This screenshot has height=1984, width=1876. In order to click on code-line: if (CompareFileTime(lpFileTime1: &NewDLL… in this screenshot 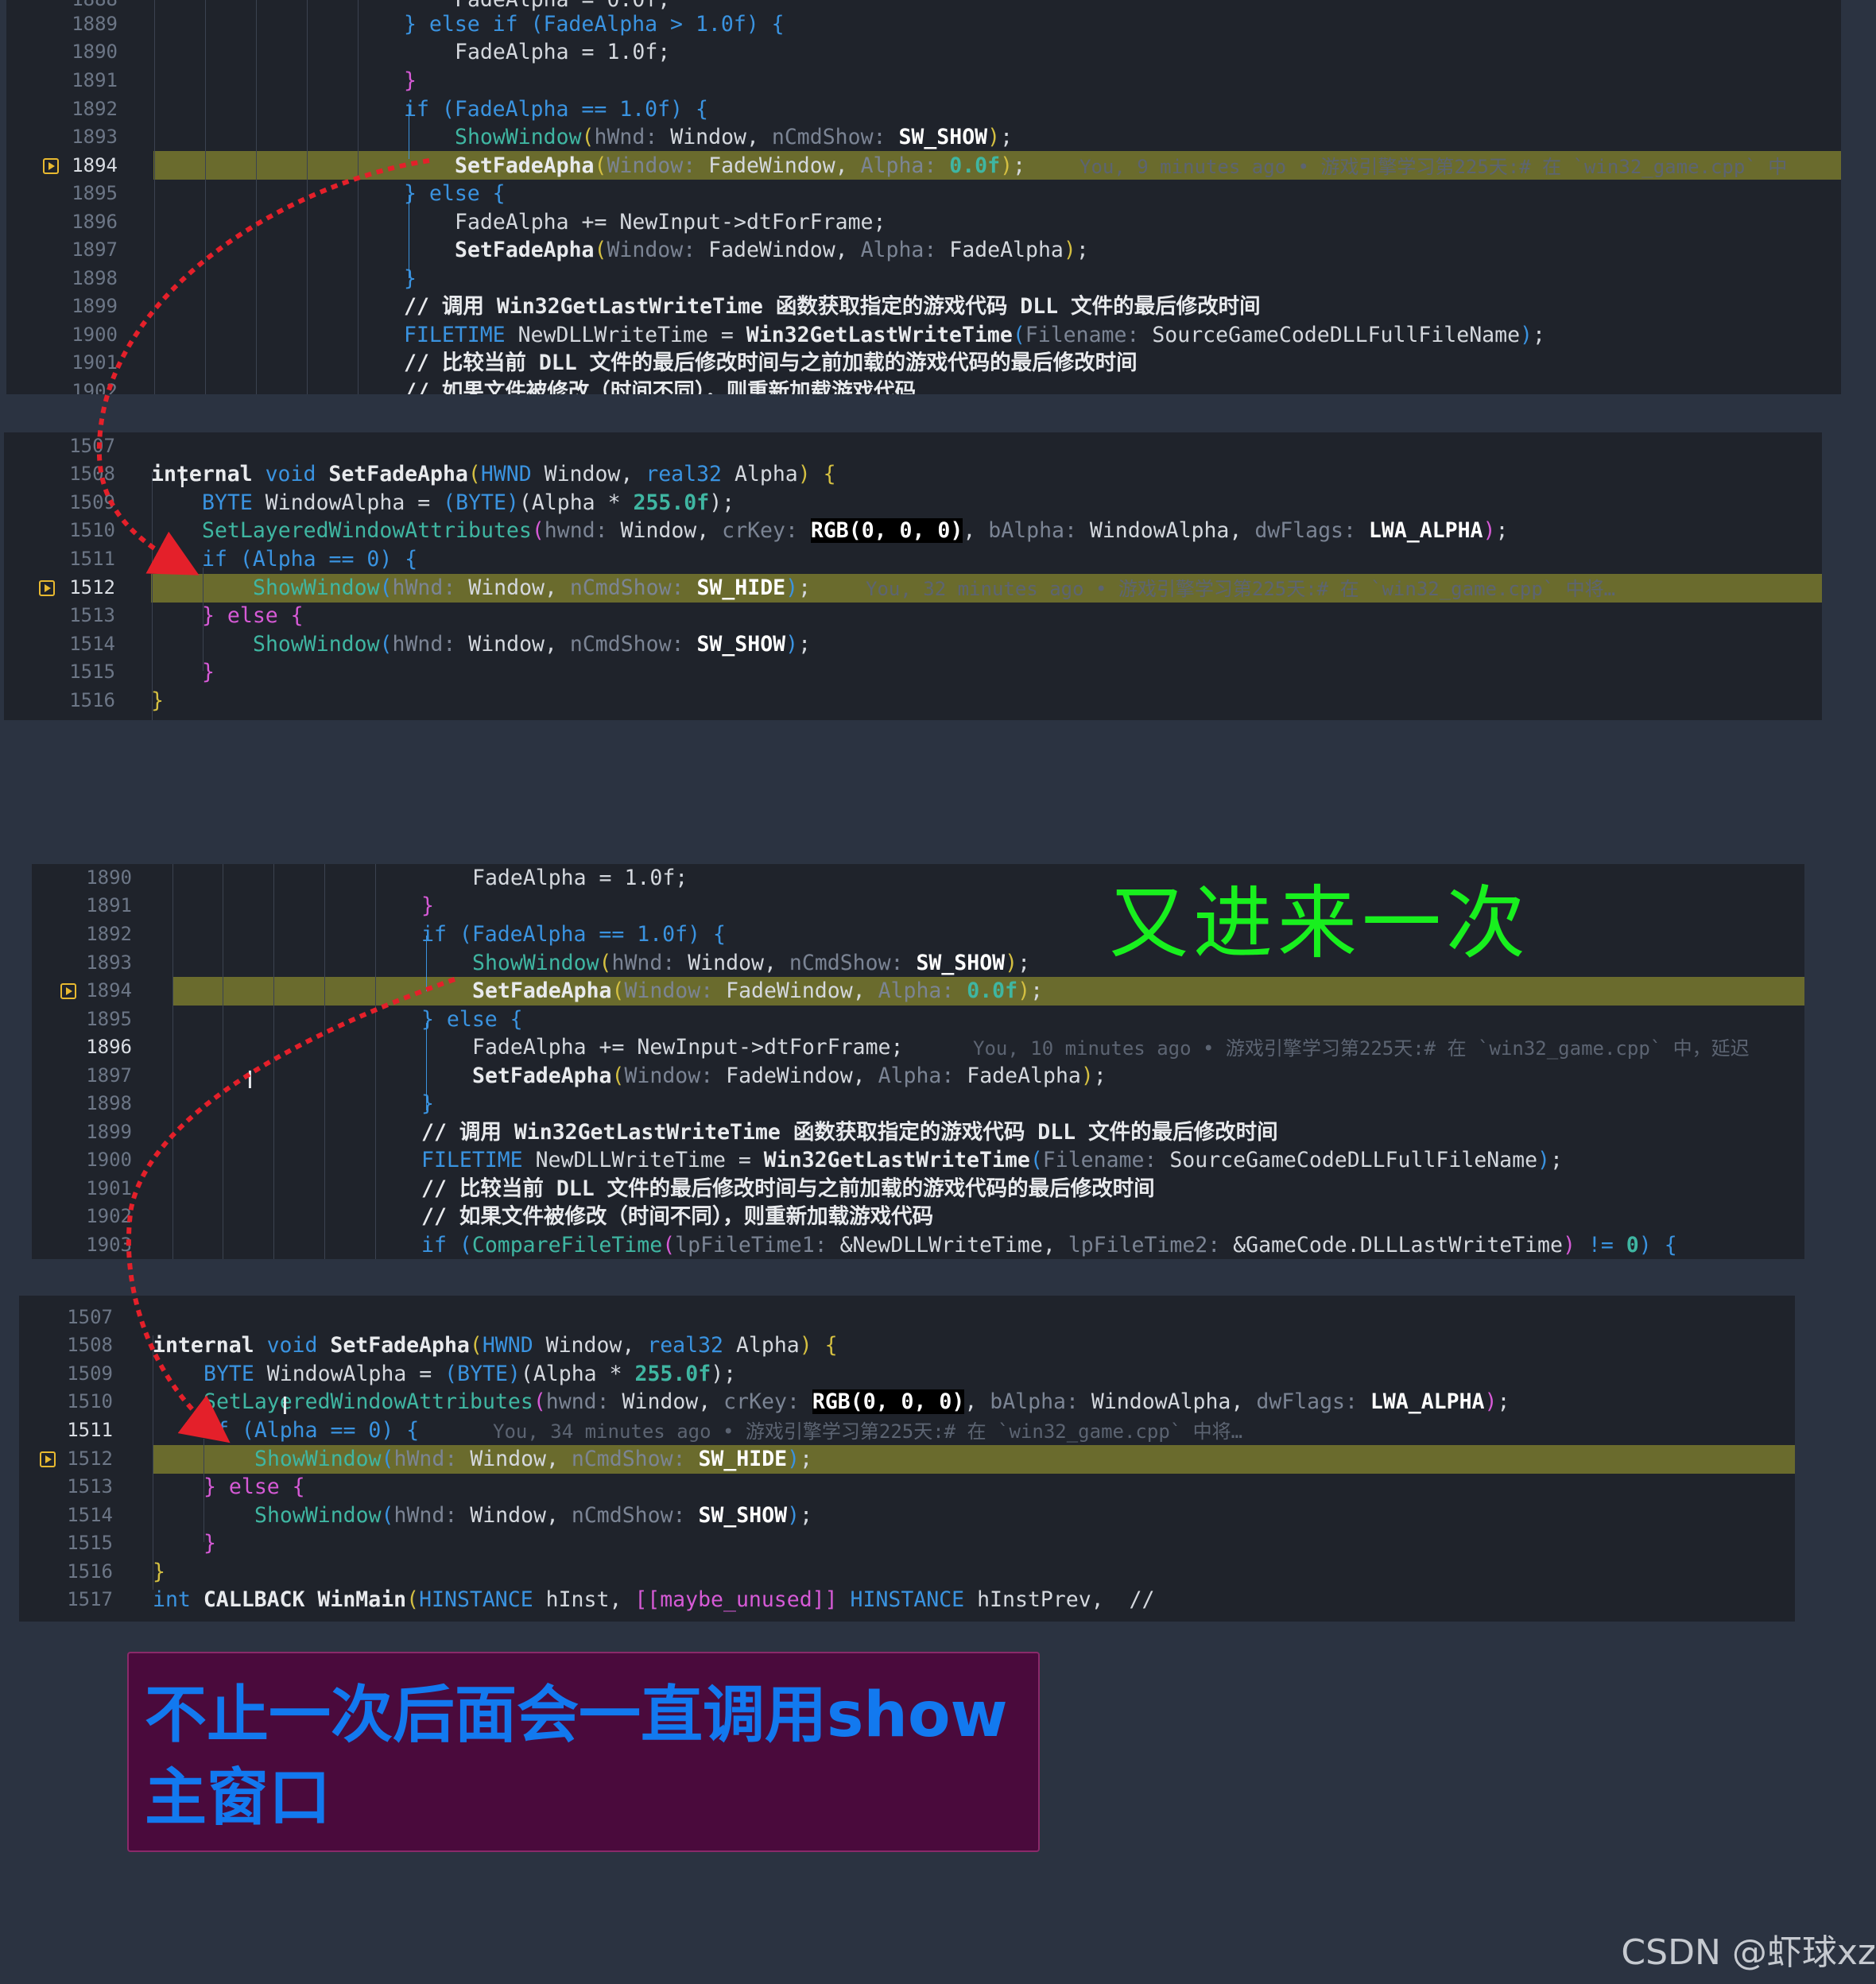, I will do `click(1049, 1245)`.